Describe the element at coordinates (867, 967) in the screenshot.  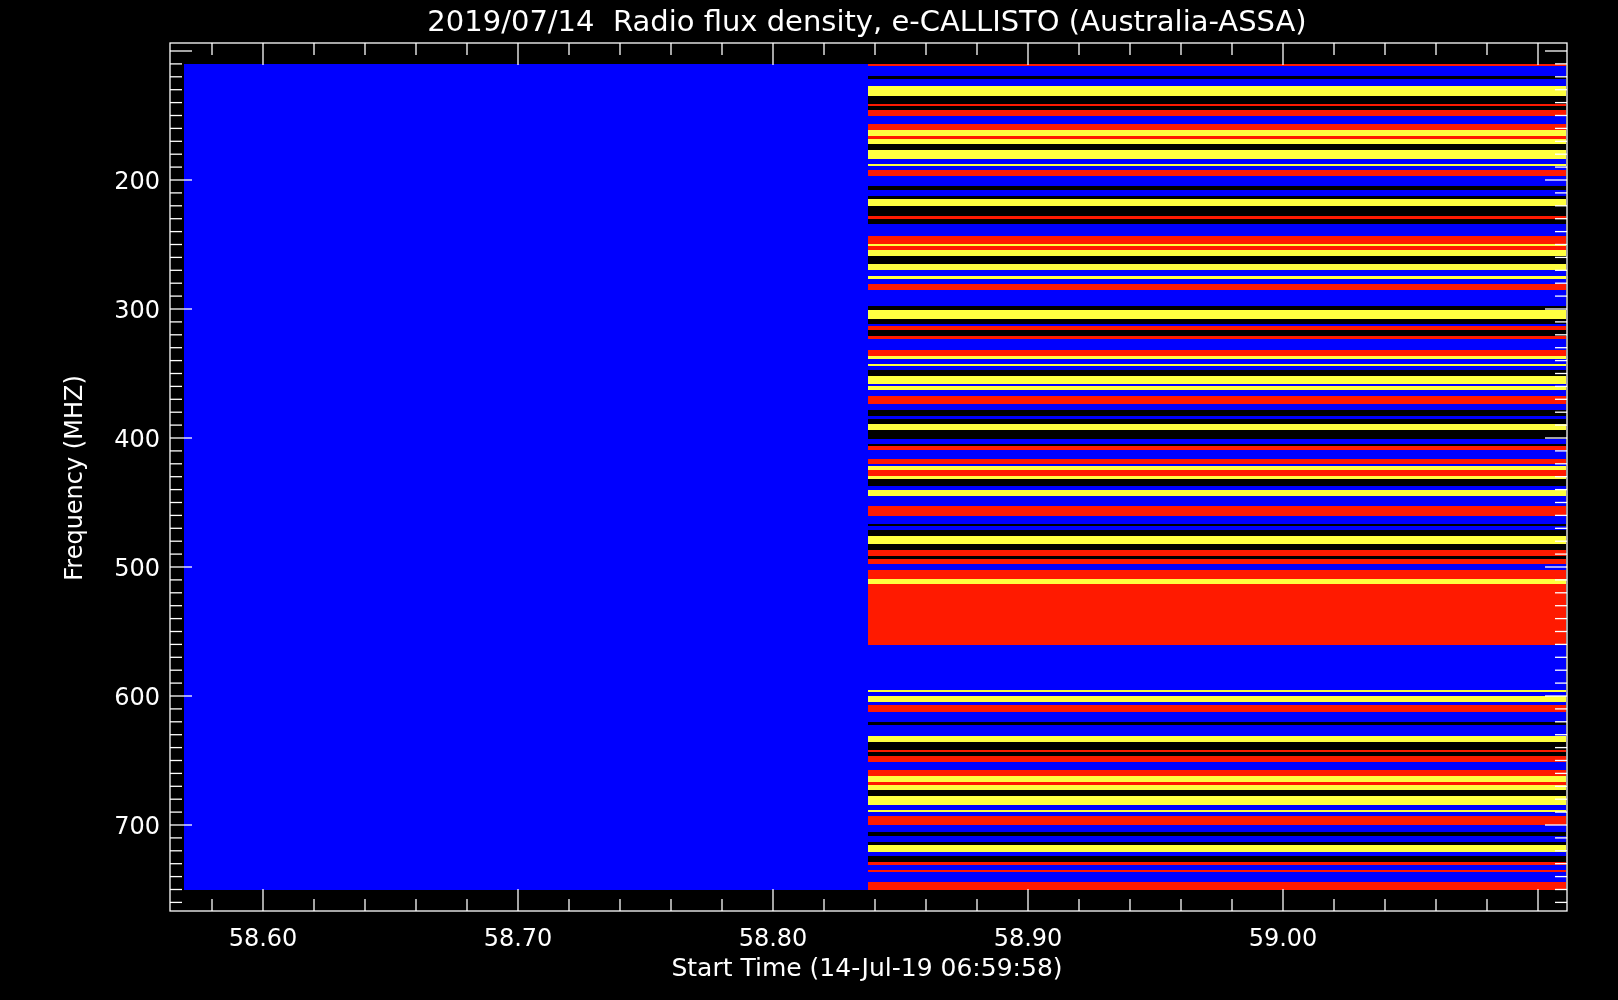
I see `x-axis-label: Start Time (14-Jul-19 06:59:58)` at that location.